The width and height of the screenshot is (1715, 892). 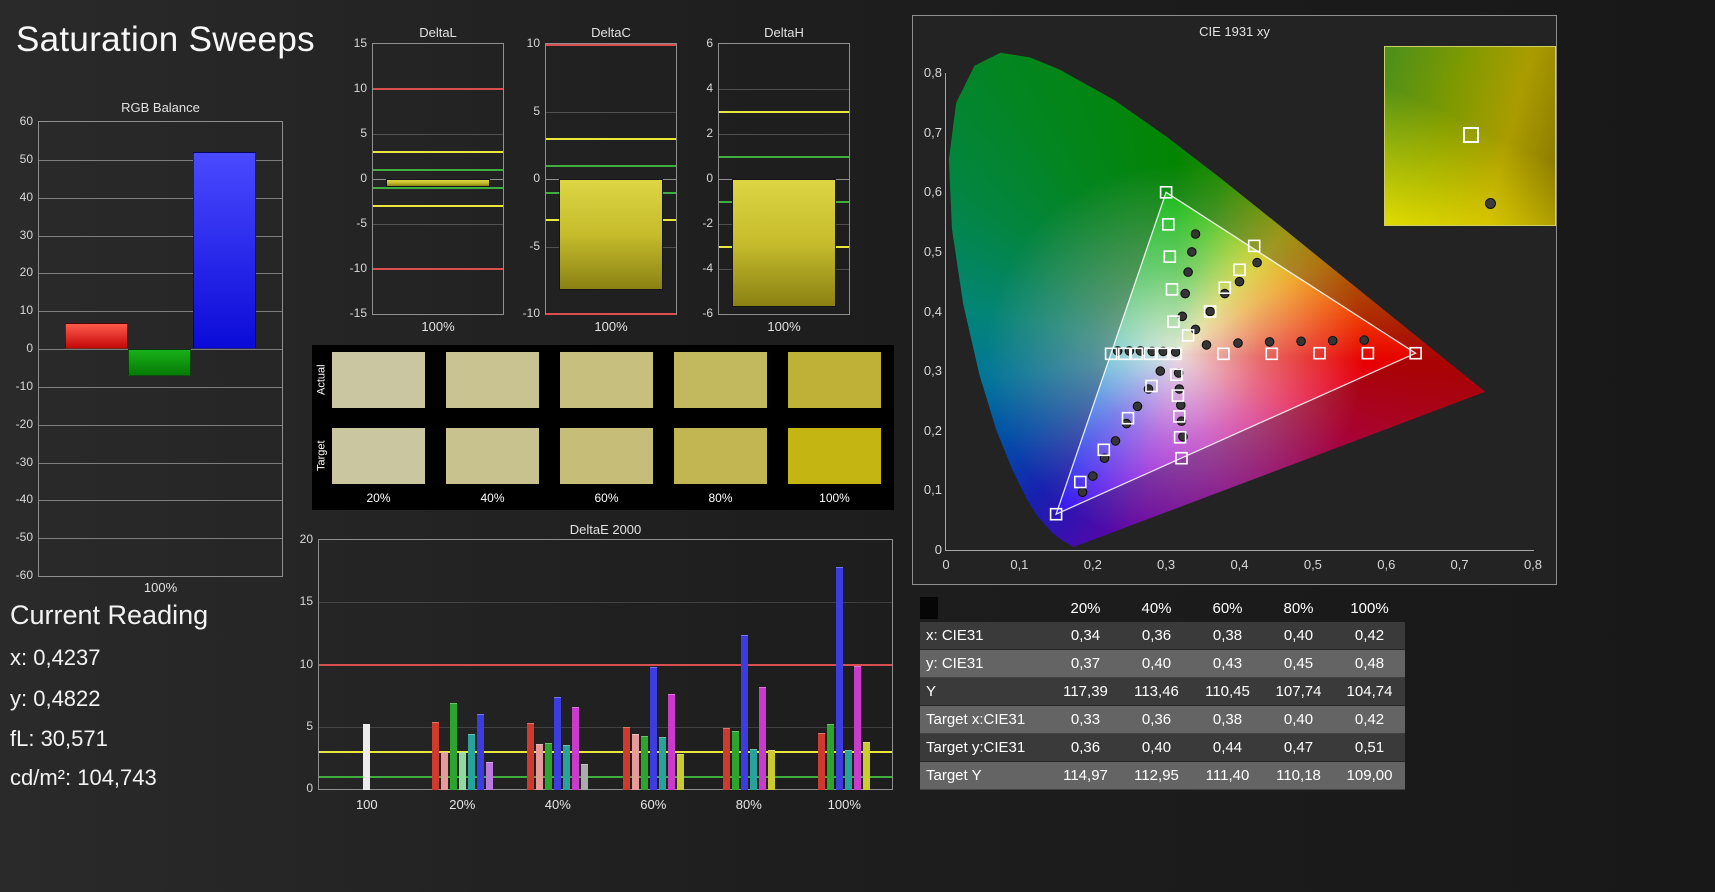 I want to click on table-row: y: CIE31 0,37 0,40 0,43 0,45 0,48, so click(x=1162, y=664).